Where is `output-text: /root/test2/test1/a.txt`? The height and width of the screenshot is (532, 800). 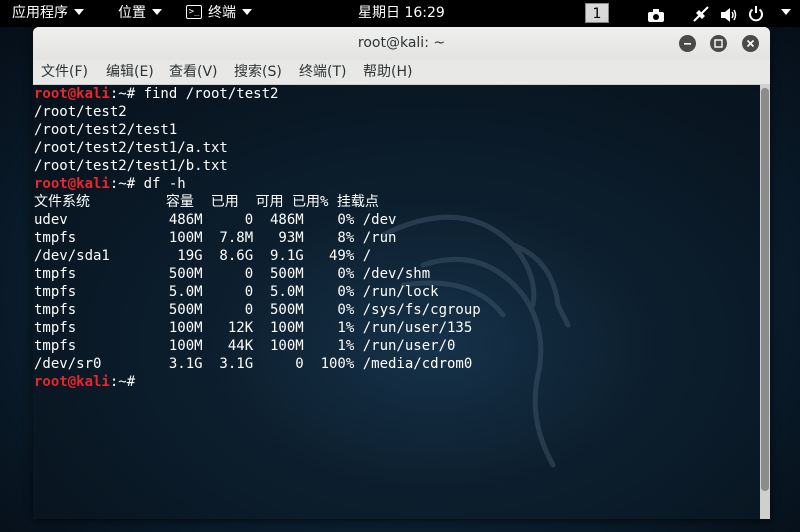
output-text: /root/test2/test1/a.txt is located at coordinates (131, 148).